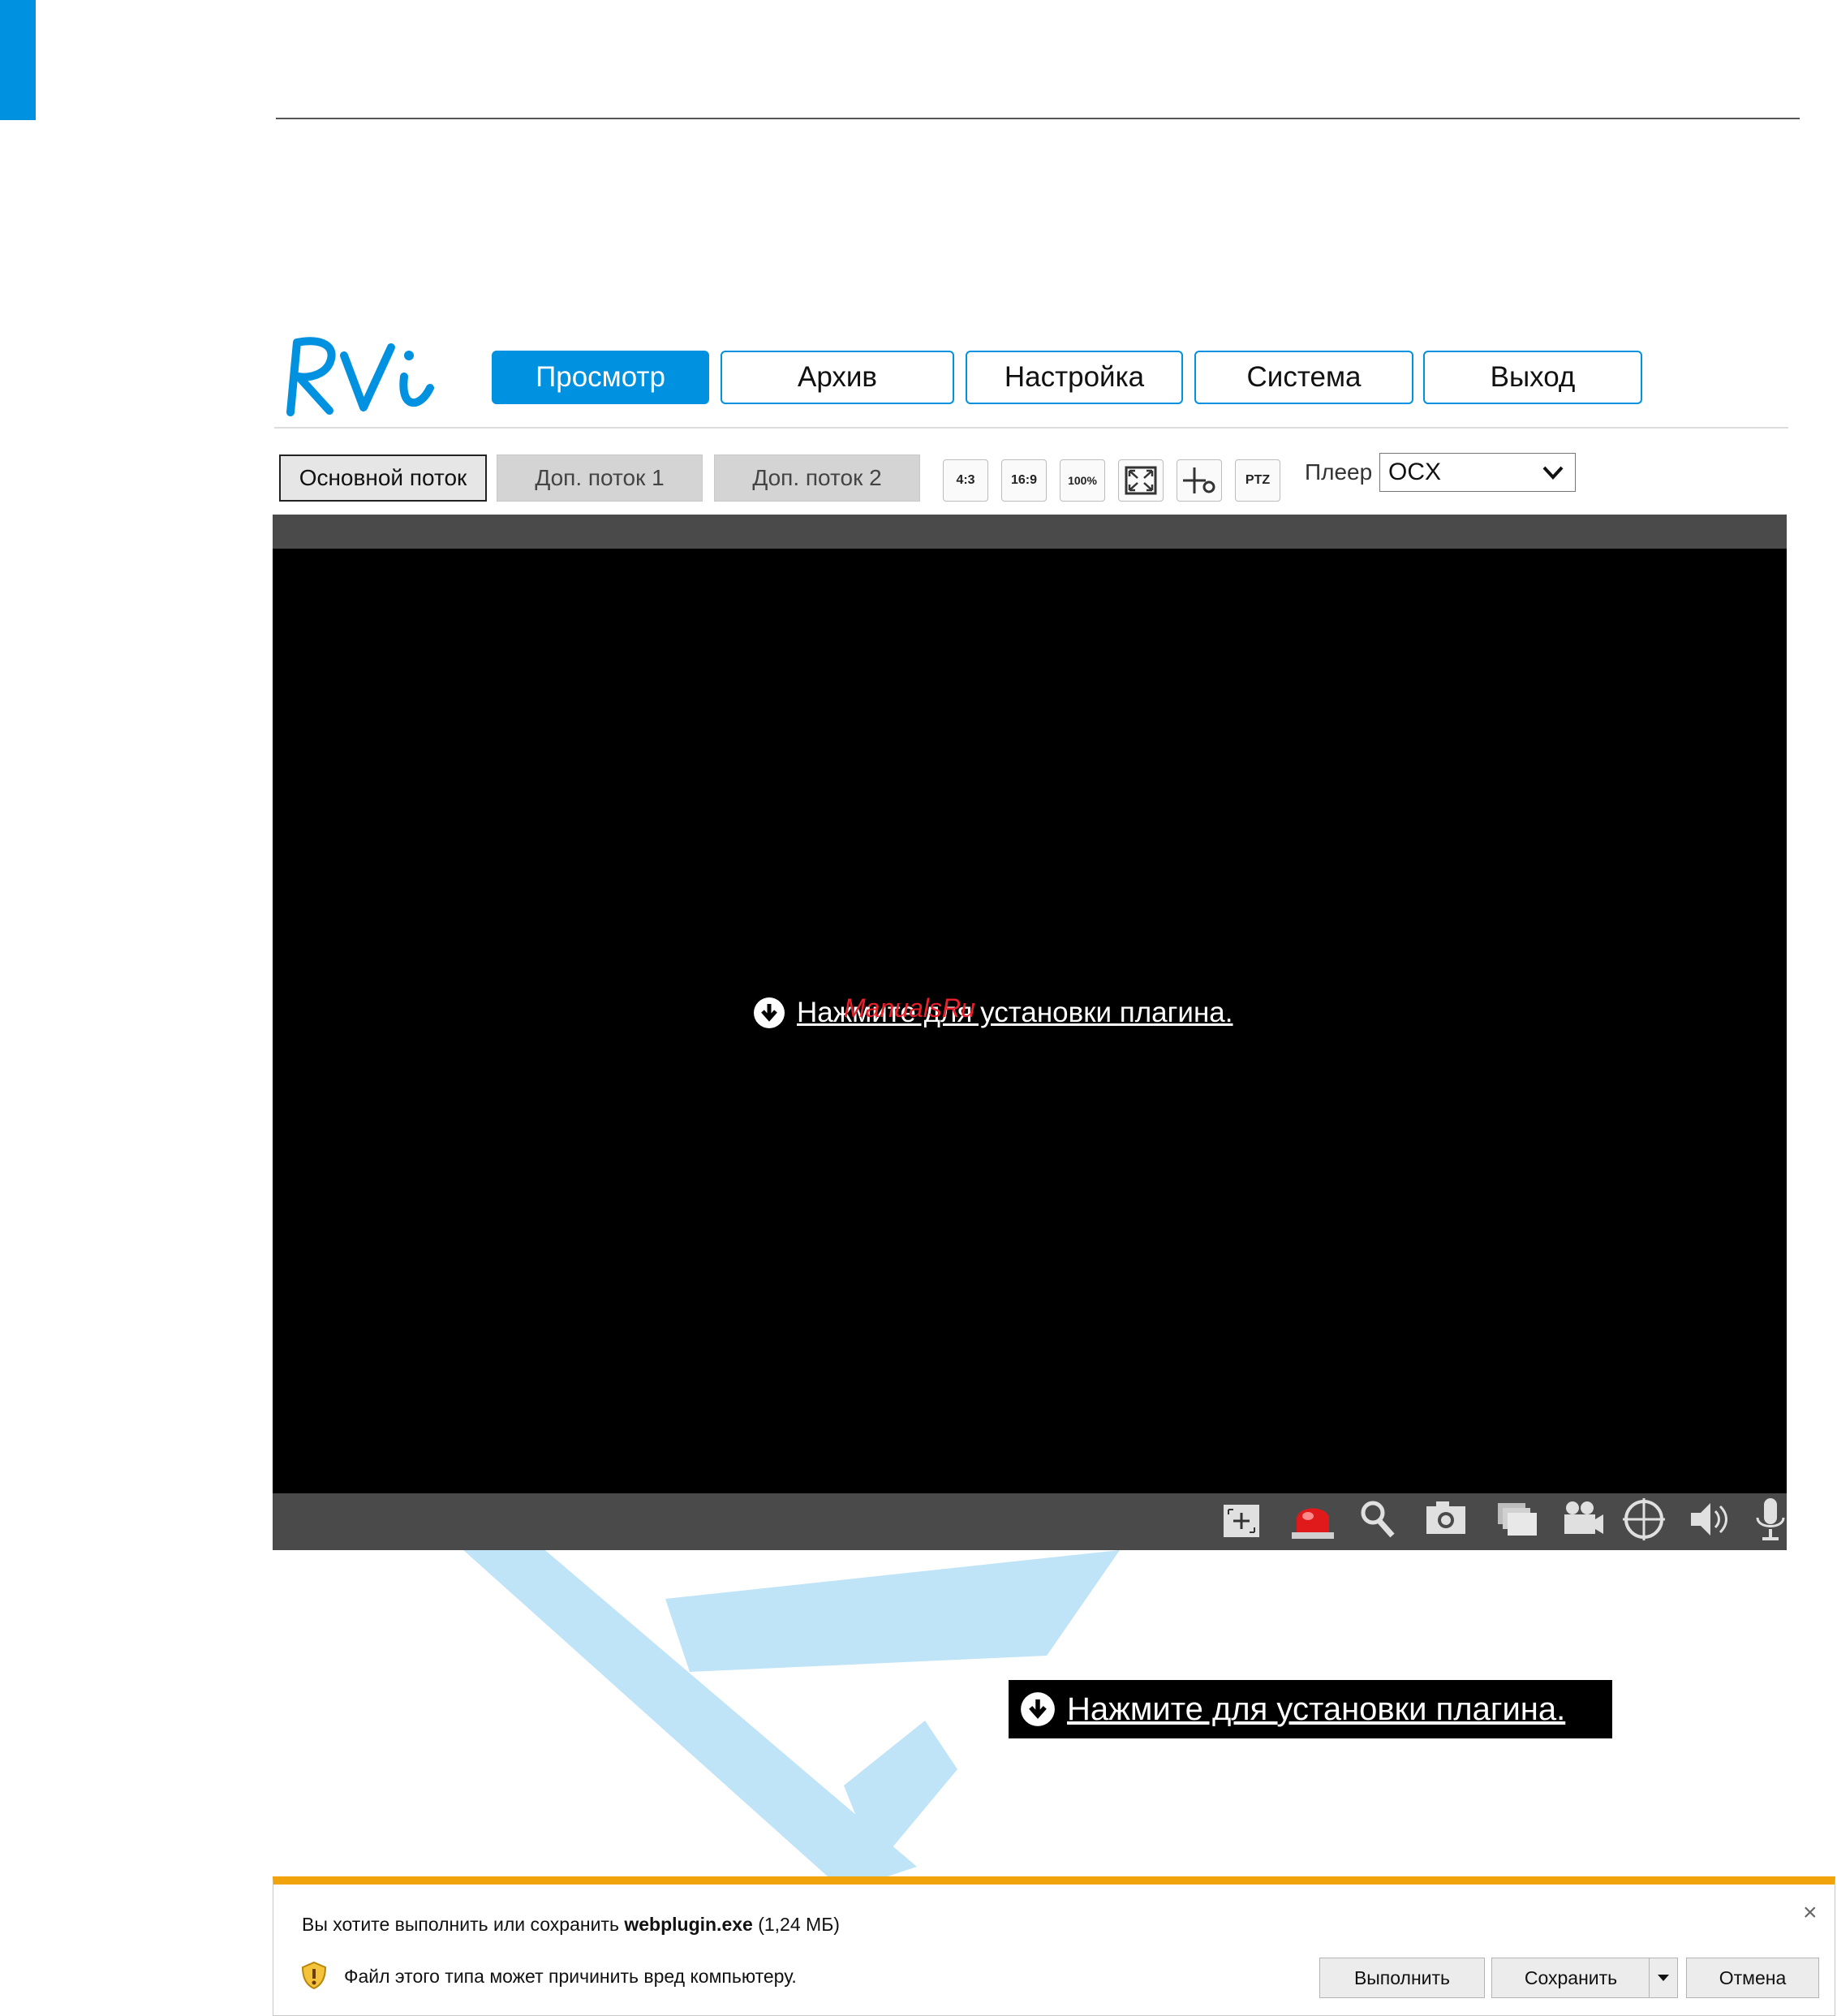 This screenshot has height=2016, width=1837. What do you see at coordinates (1038, 119) in the screenshot?
I see `header-divider` at bounding box center [1038, 119].